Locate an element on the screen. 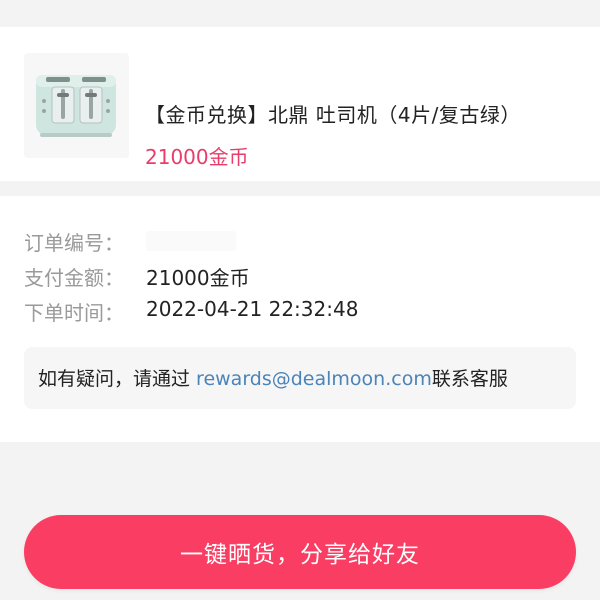 The height and width of the screenshot is (600, 600). order-number-value is located at coordinates (191, 241).